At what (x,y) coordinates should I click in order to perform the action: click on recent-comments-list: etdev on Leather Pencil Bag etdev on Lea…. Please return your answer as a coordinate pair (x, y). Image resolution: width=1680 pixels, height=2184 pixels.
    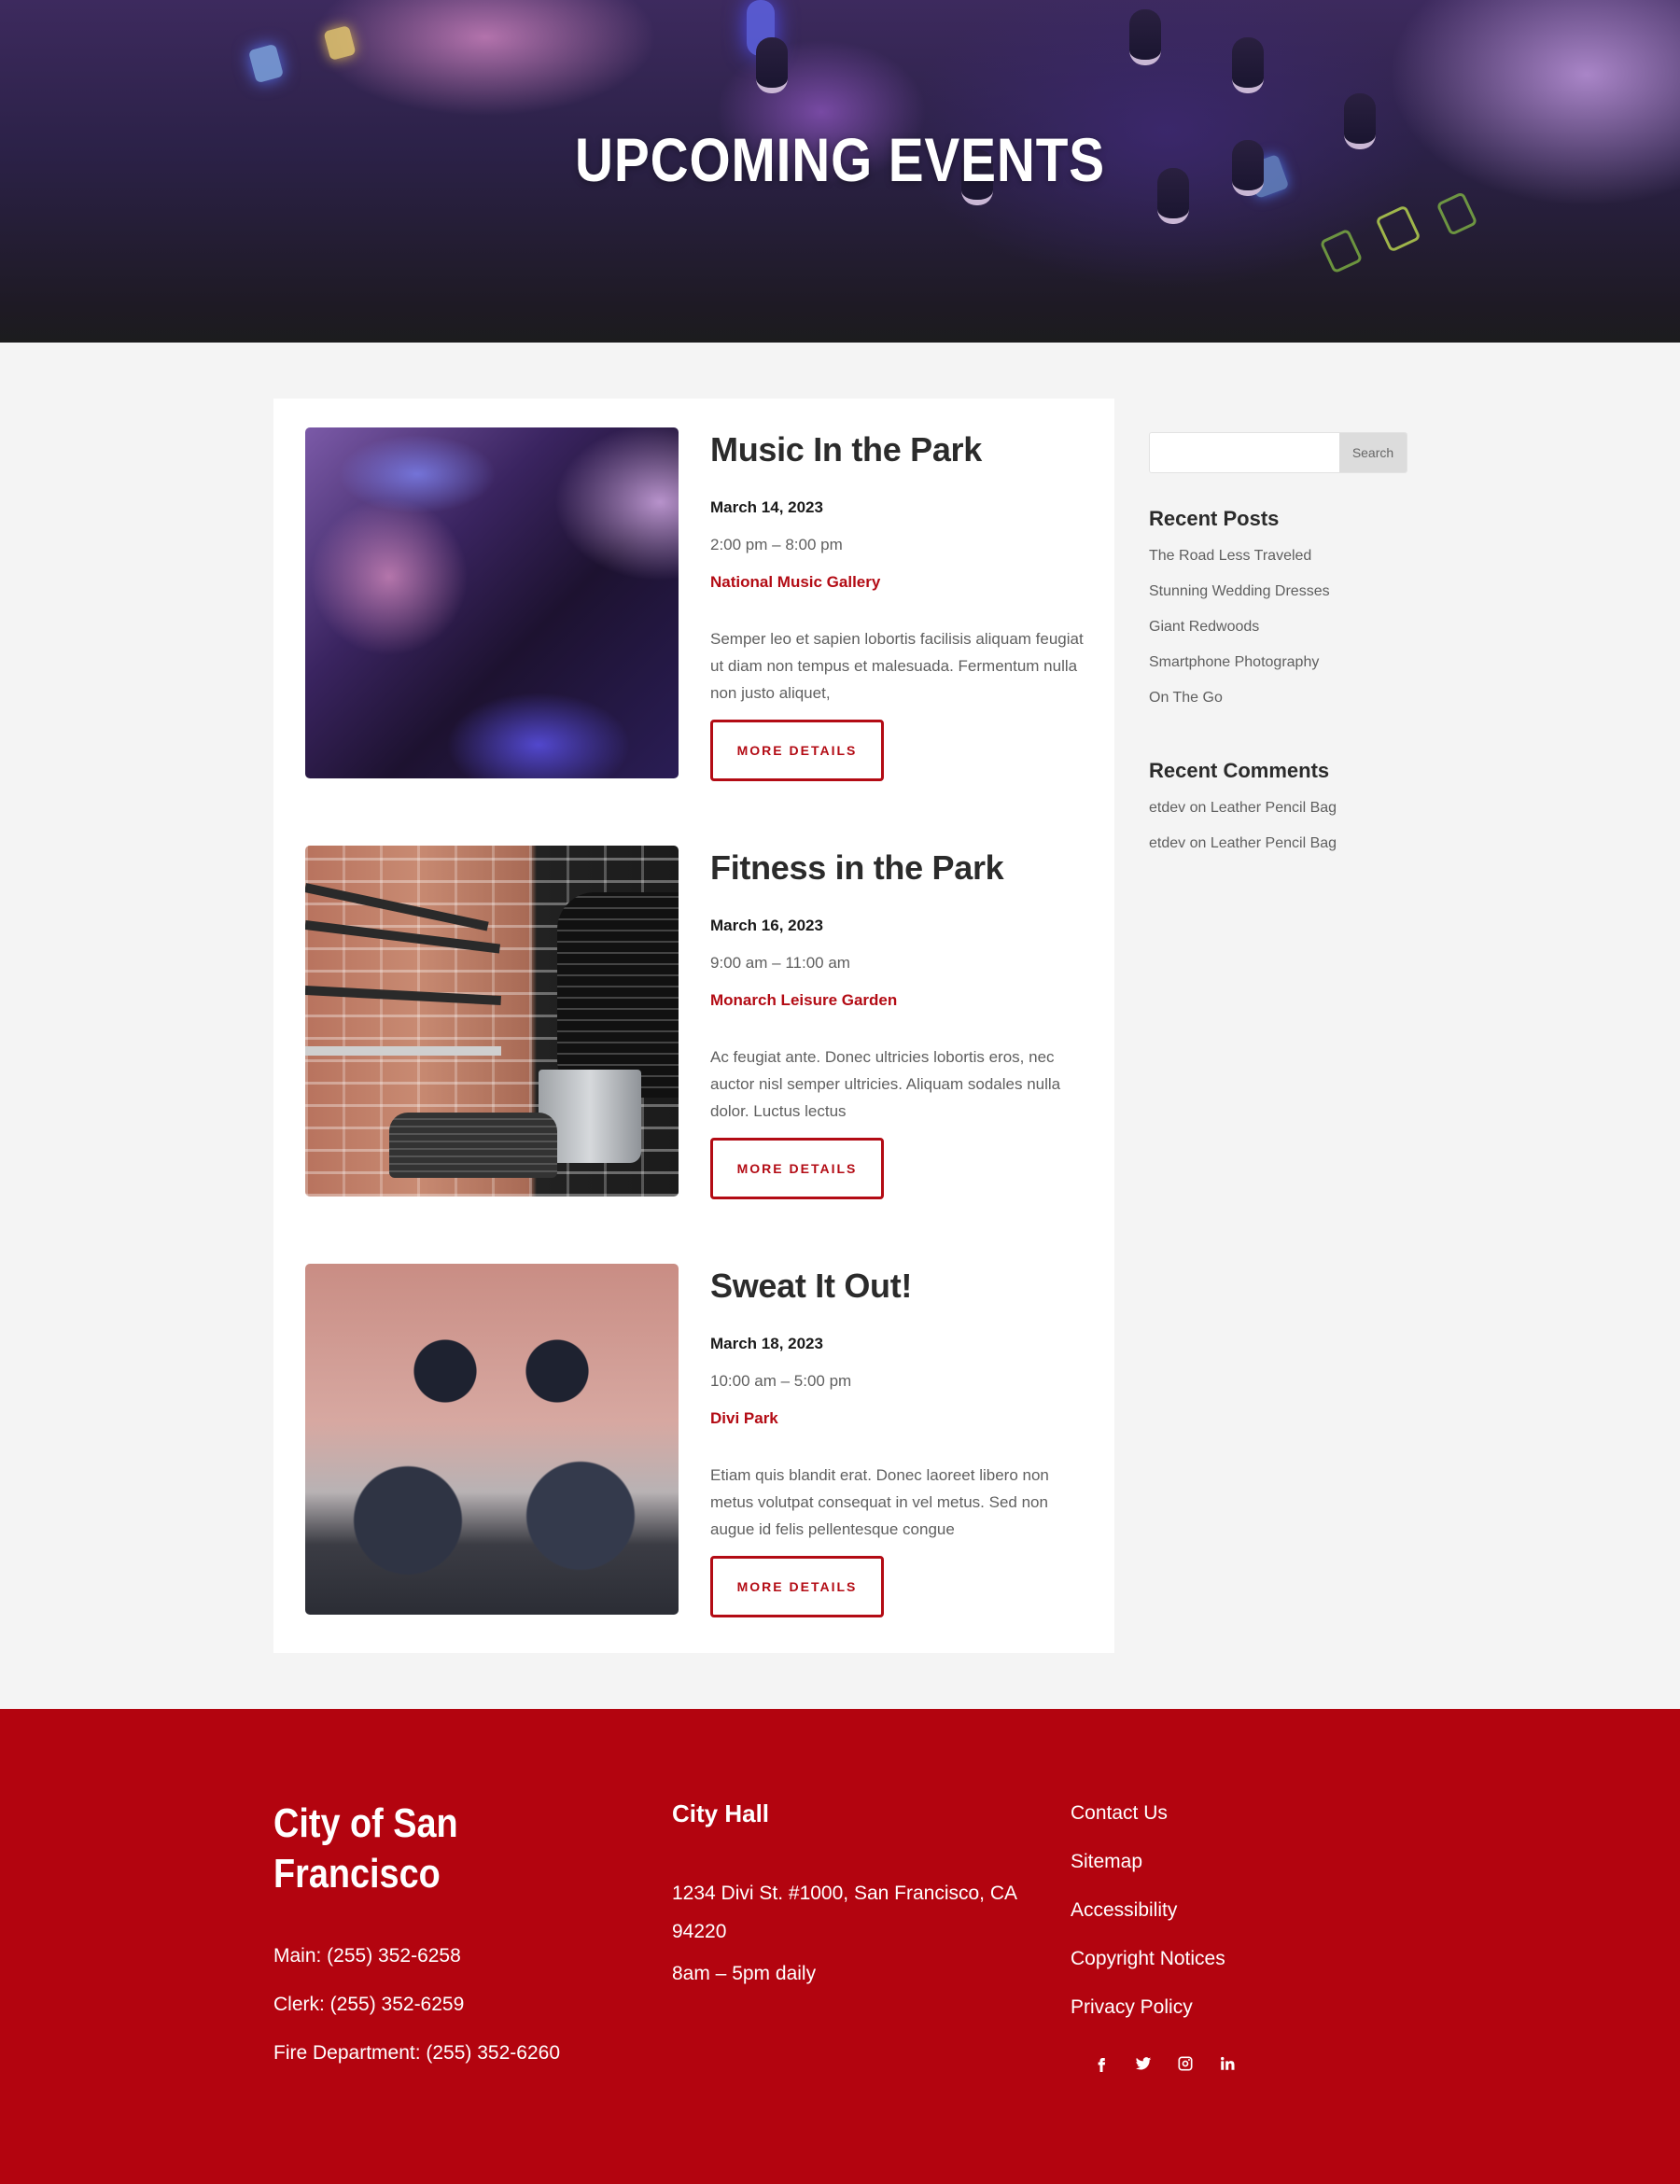
    Looking at the image, I should click on (1279, 826).